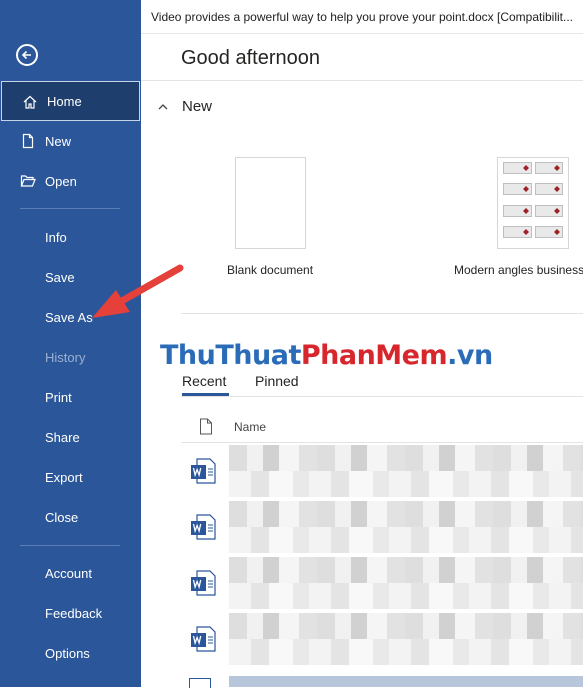 The width and height of the screenshot is (583, 688). I want to click on sidebar-item-save: Save, so click(70, 277).